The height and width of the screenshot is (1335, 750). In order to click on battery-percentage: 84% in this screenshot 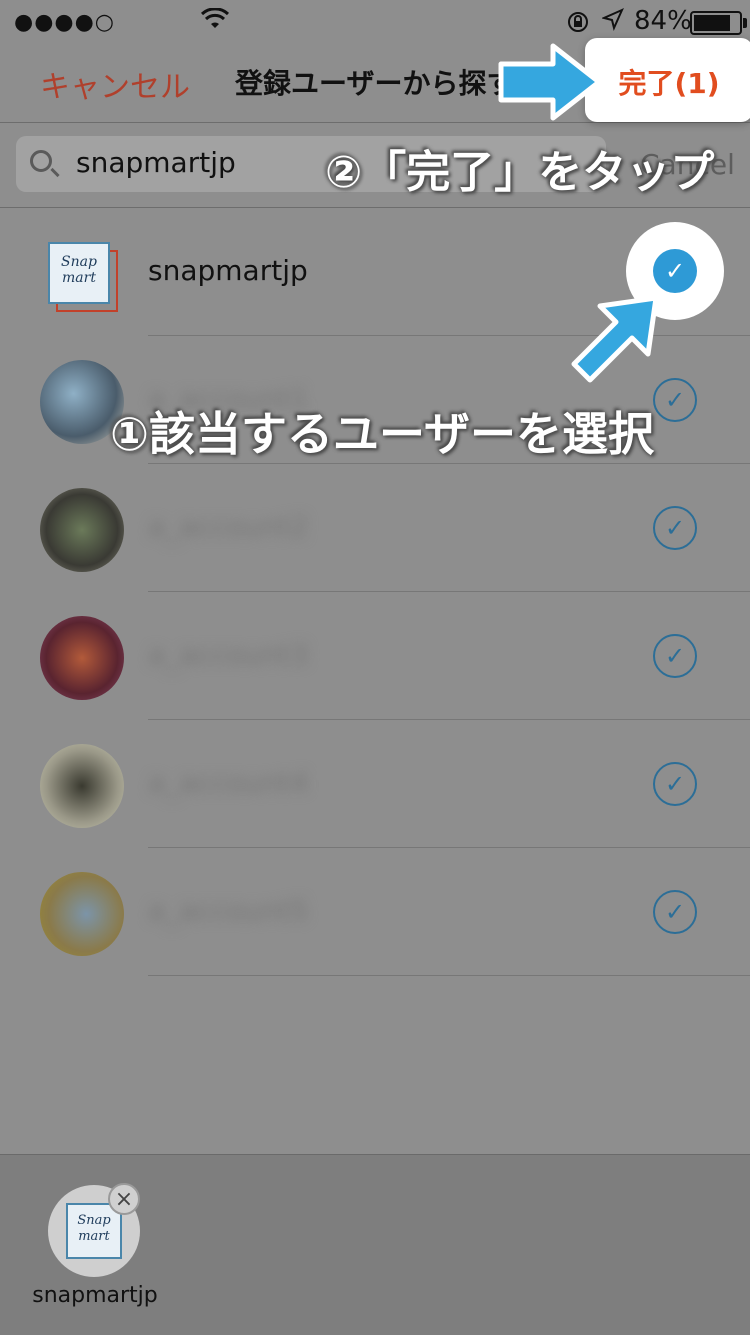, I will do `click(663, 21)`.